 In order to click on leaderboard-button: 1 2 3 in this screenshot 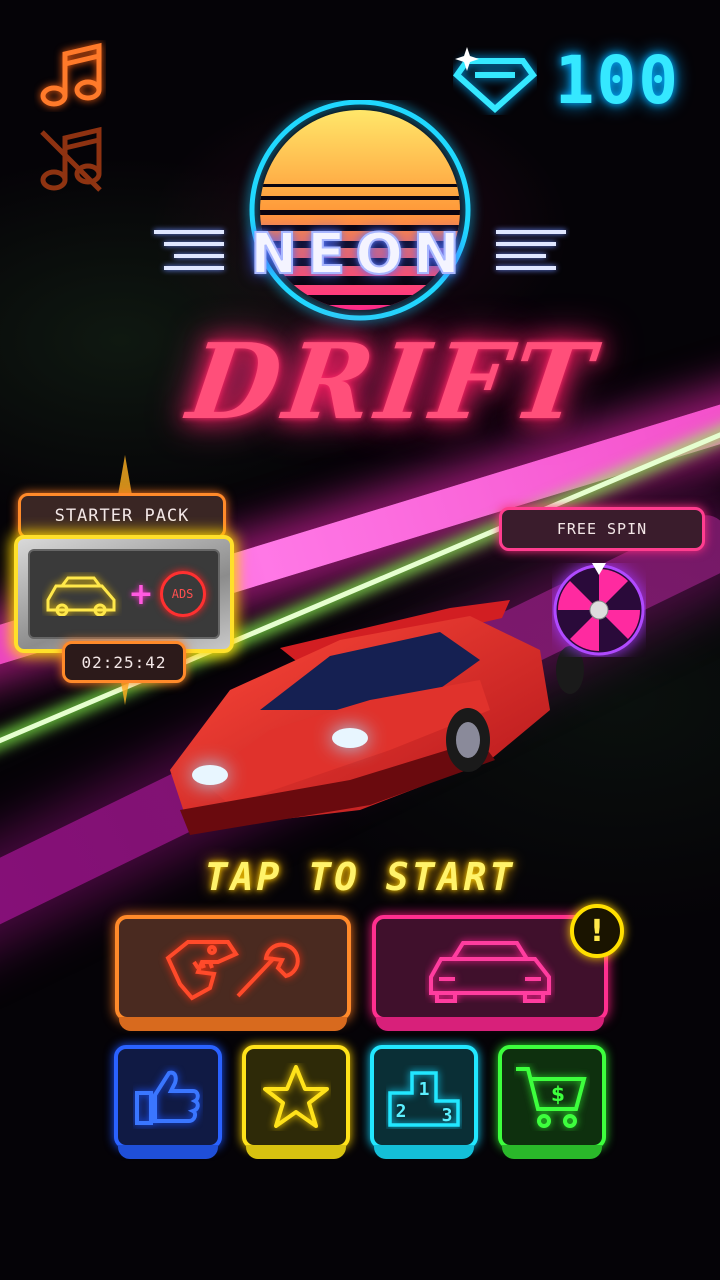, I will do `click(424, 1102)`.